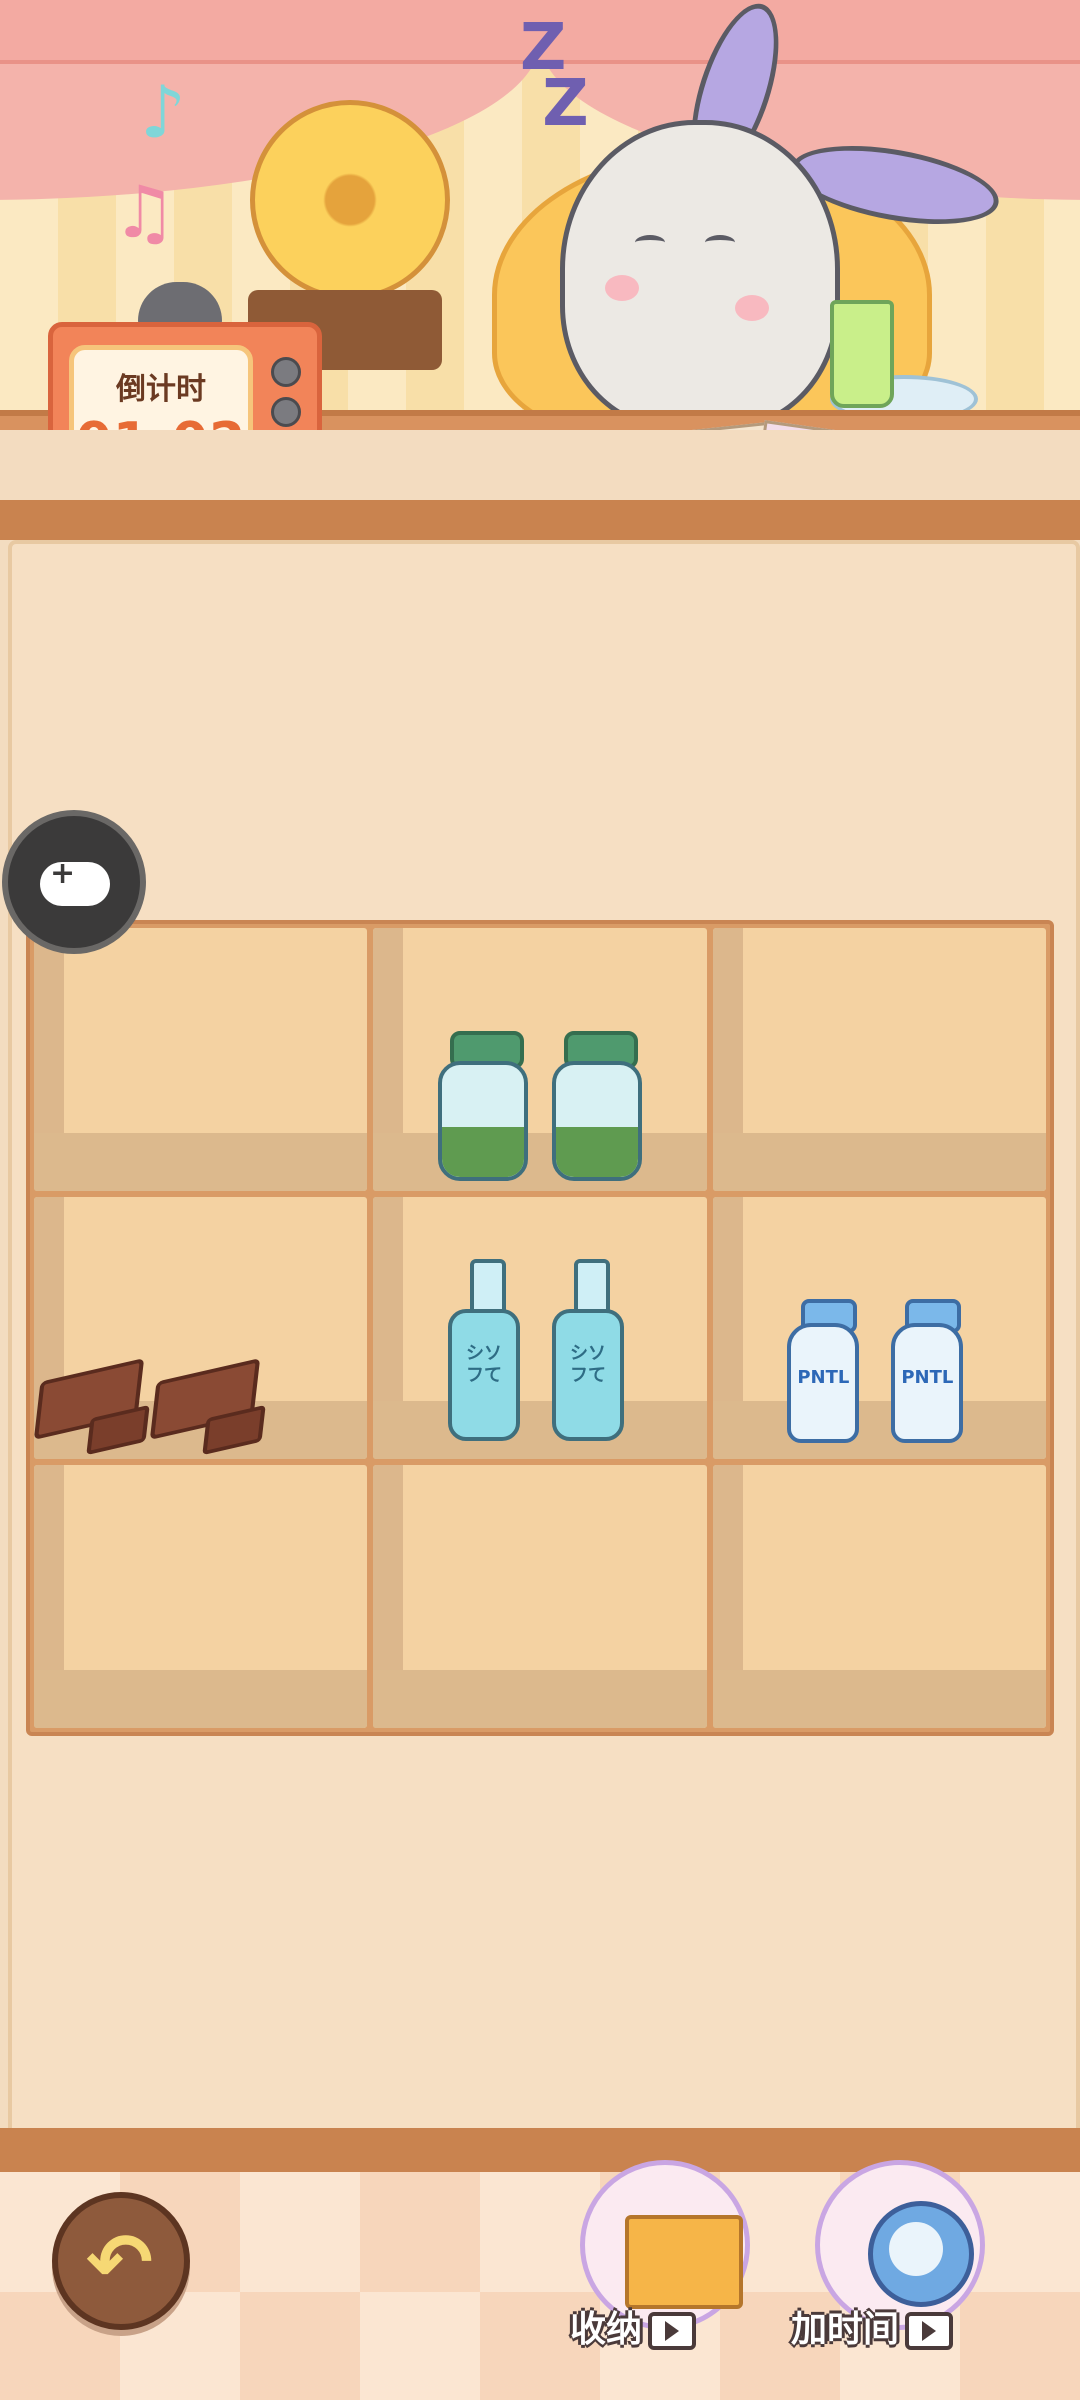  Describe the element at coordinates (554, 76) in the screenshot. I see `sleep-z-icon: Z Z` at that location.